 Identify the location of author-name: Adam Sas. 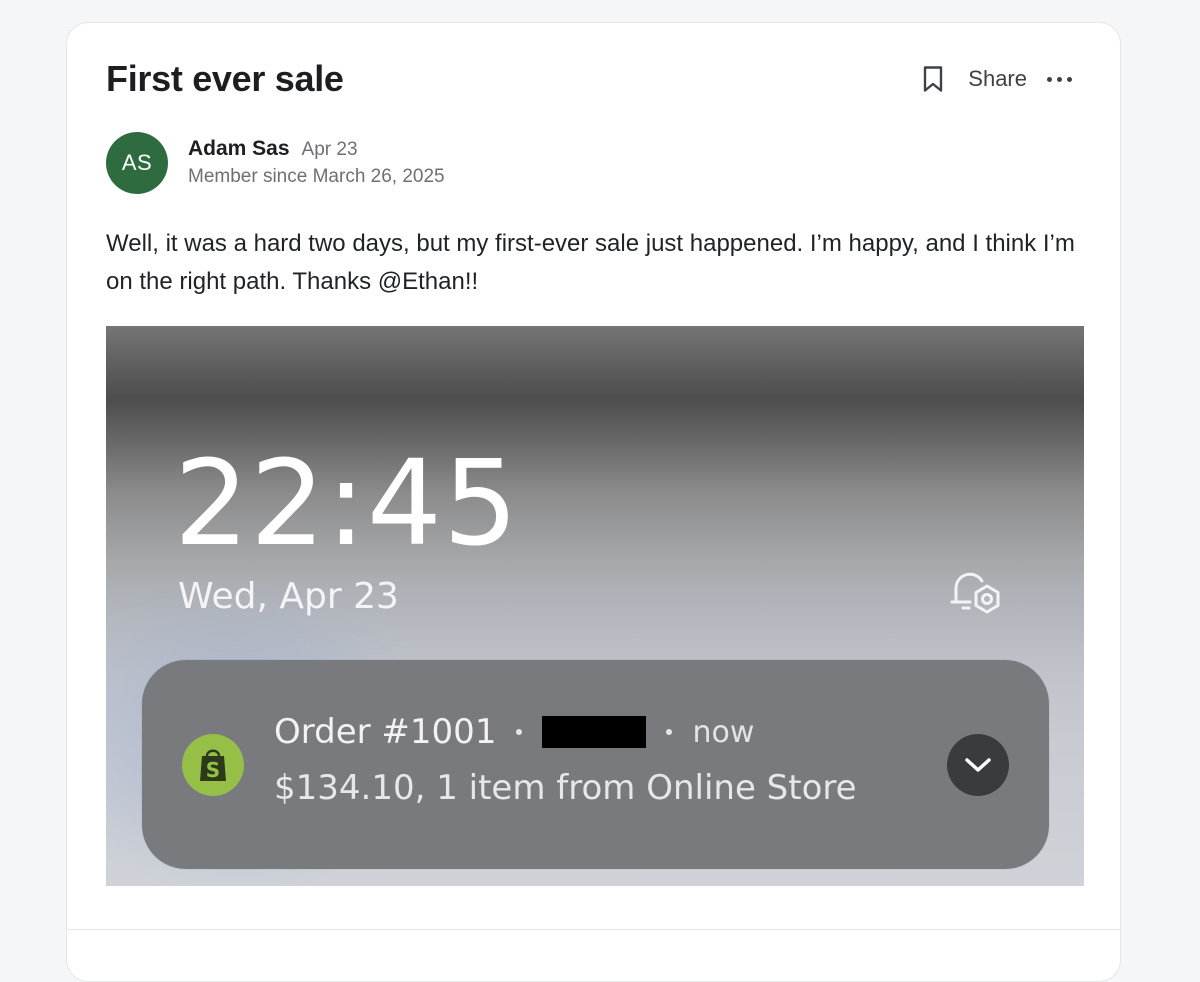
(239, 149).